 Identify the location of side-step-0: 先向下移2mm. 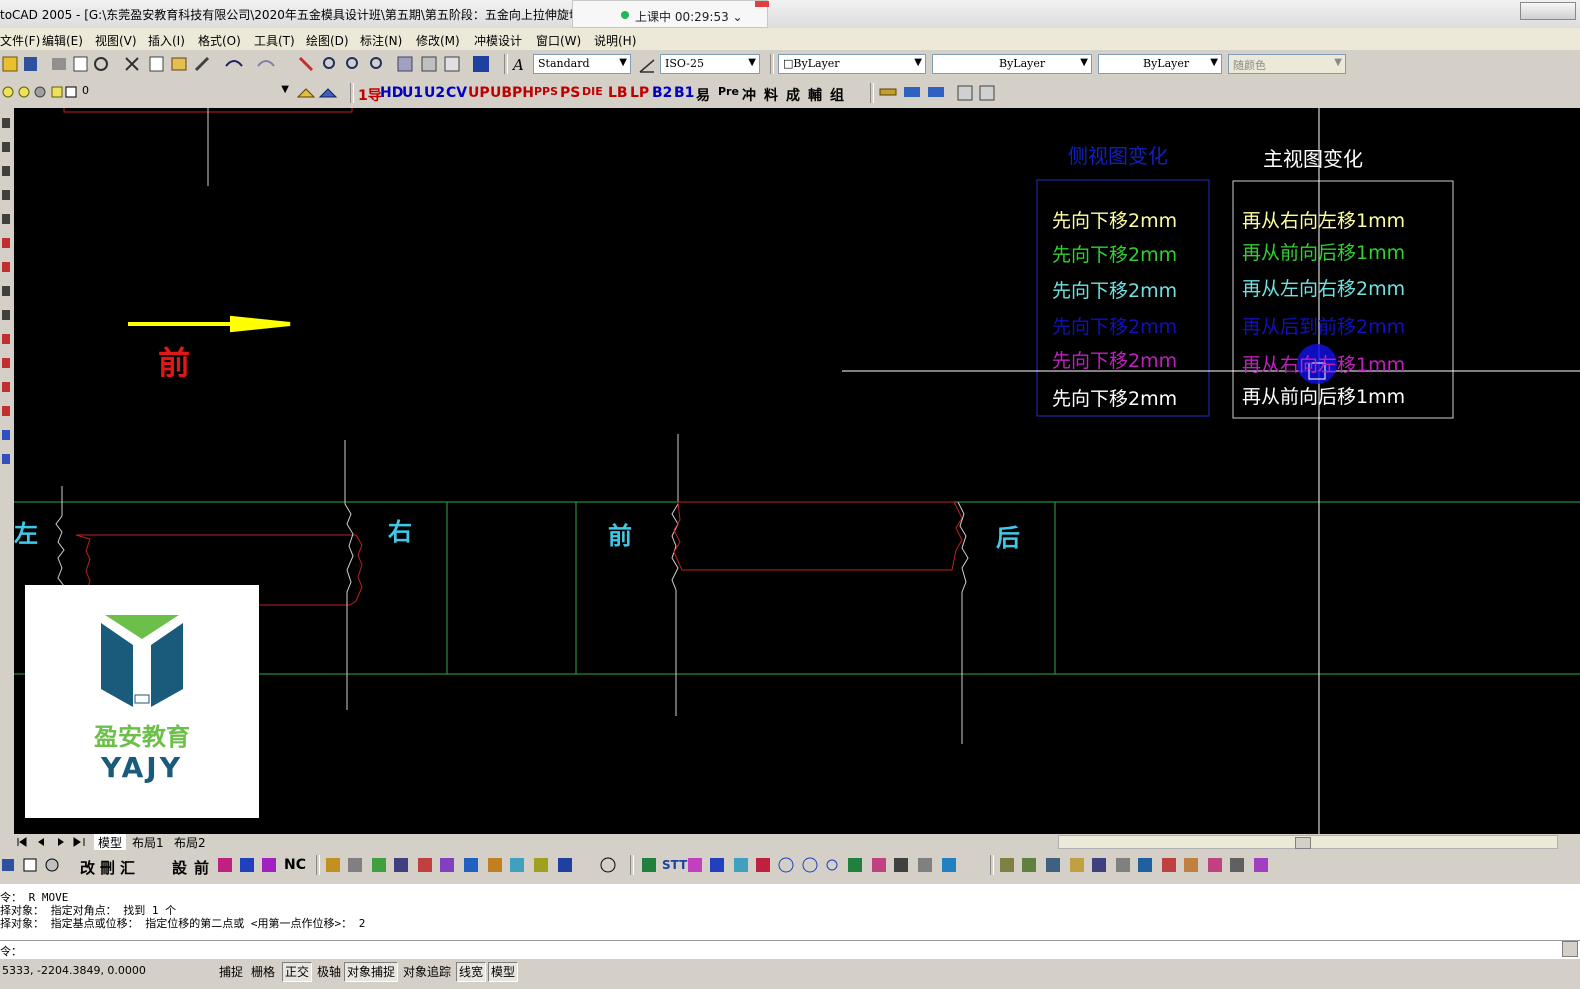
(1115, 221).